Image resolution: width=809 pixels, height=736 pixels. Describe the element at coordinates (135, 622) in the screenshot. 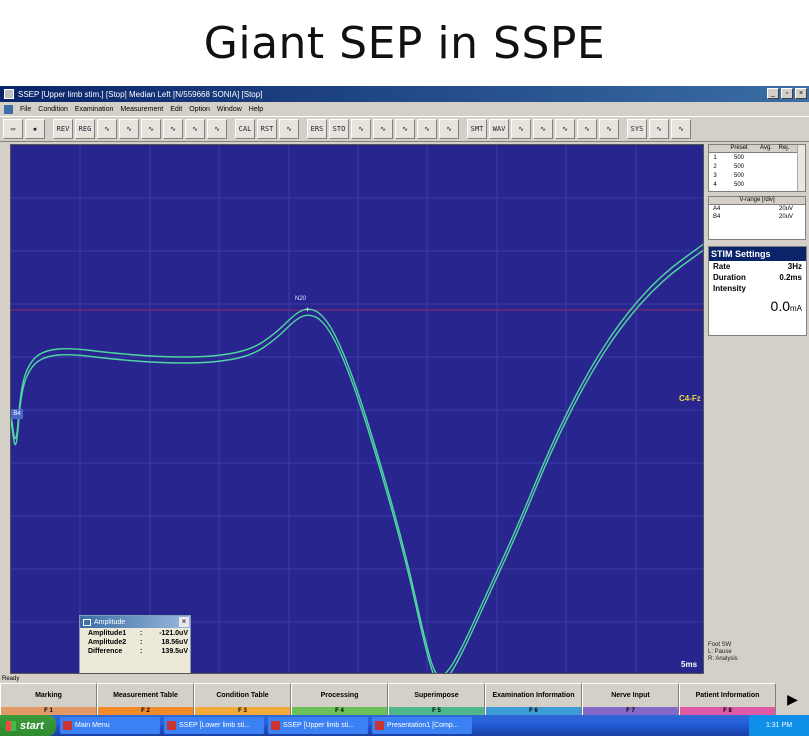

I see `amplitude-dialog-header: Amplitude` at that location.